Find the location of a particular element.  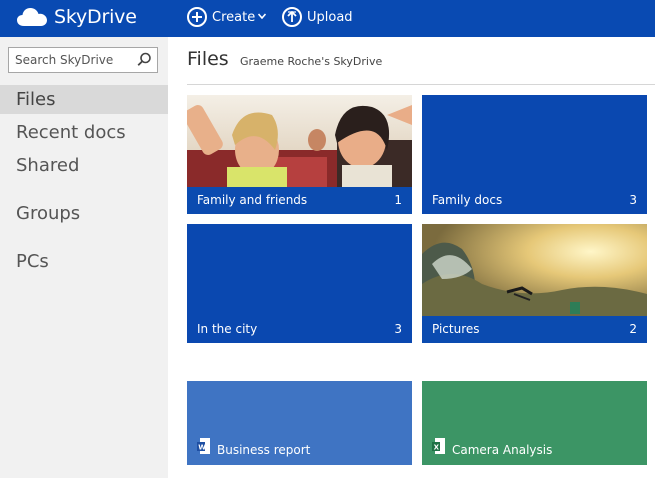

item-count: 1 is located at coordinates (398, 200).